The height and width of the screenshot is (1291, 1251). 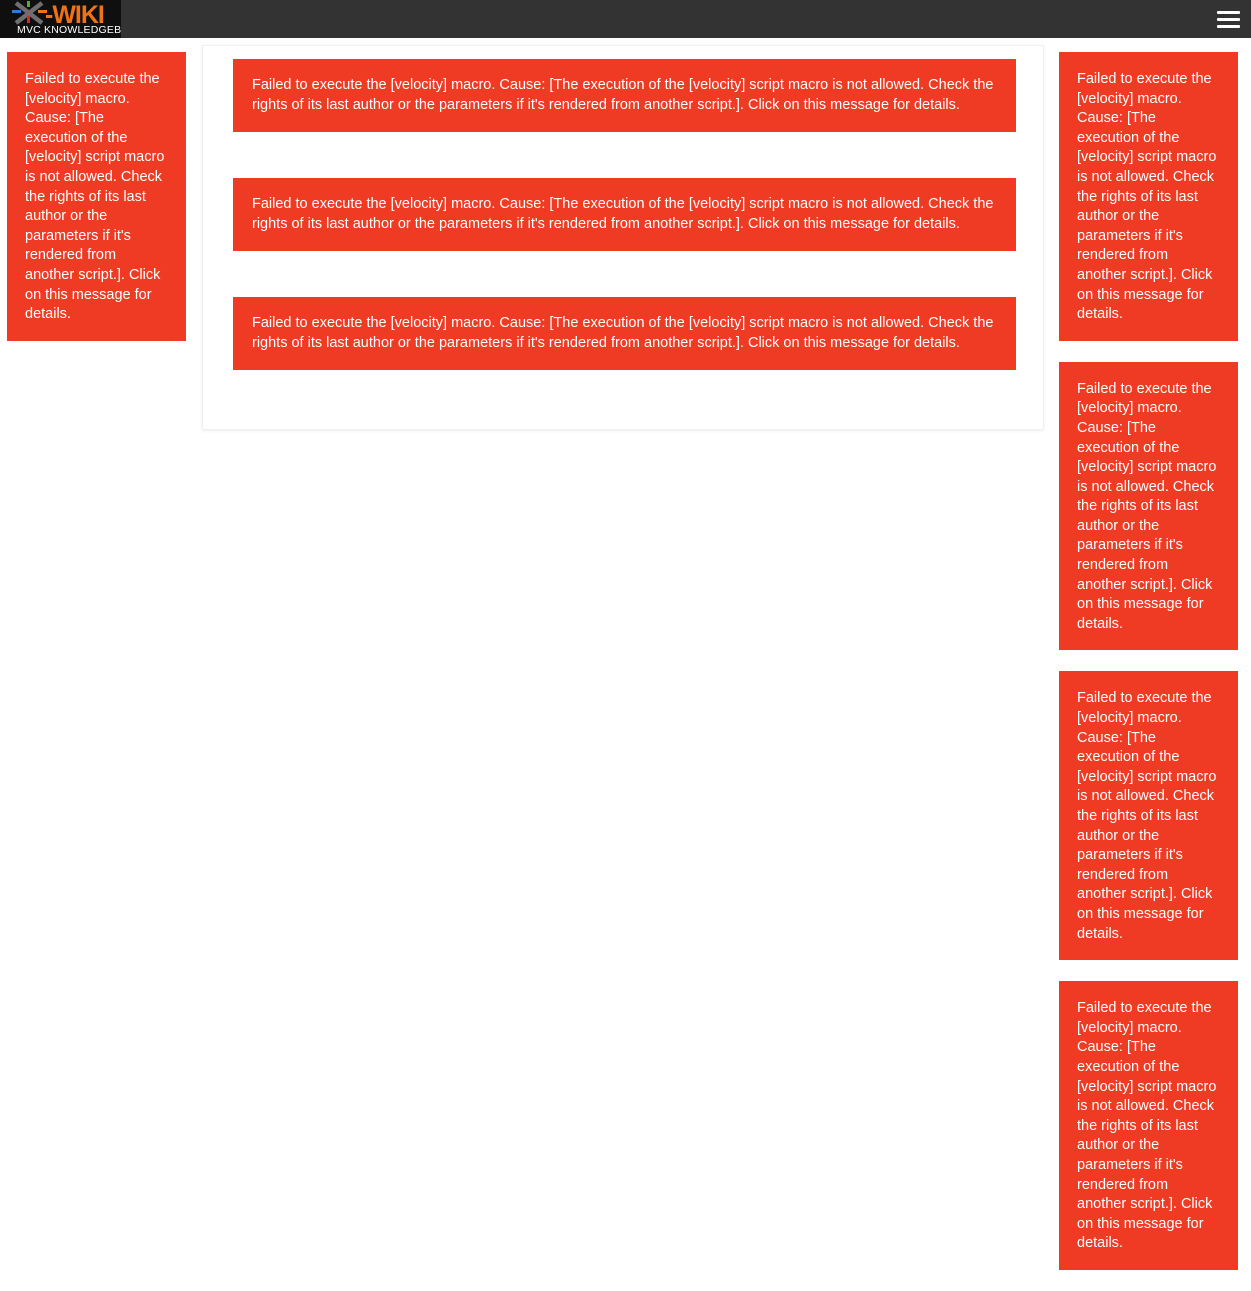 I want to click on svg-text: MVC KNOWLEDGEBASE, so click(x=69, y=30).